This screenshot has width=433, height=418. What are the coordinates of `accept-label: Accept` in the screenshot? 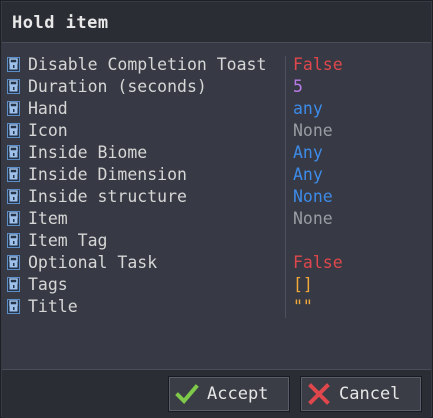 It's located at (238, 394).